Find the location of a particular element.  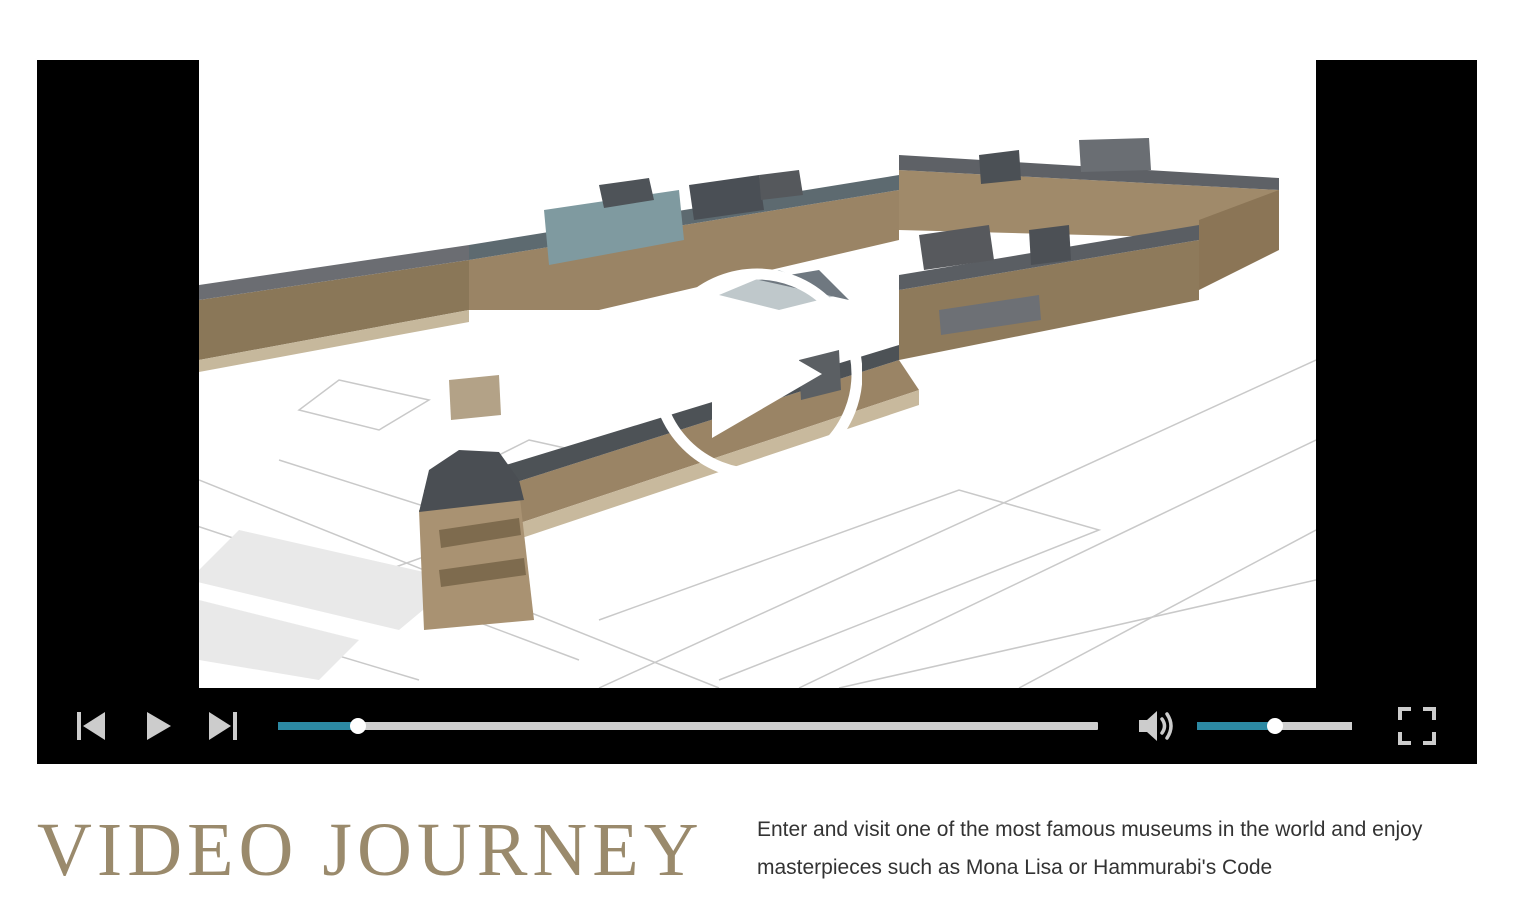

volume-level is located at coordinates (1236, 726).